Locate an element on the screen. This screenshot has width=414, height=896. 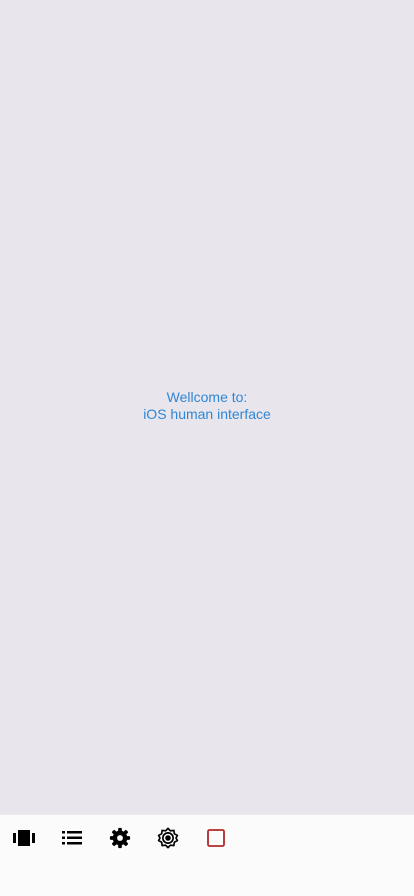
welcome-message: Wellcome to: iOS human interface is located at coordinates (207, 406).